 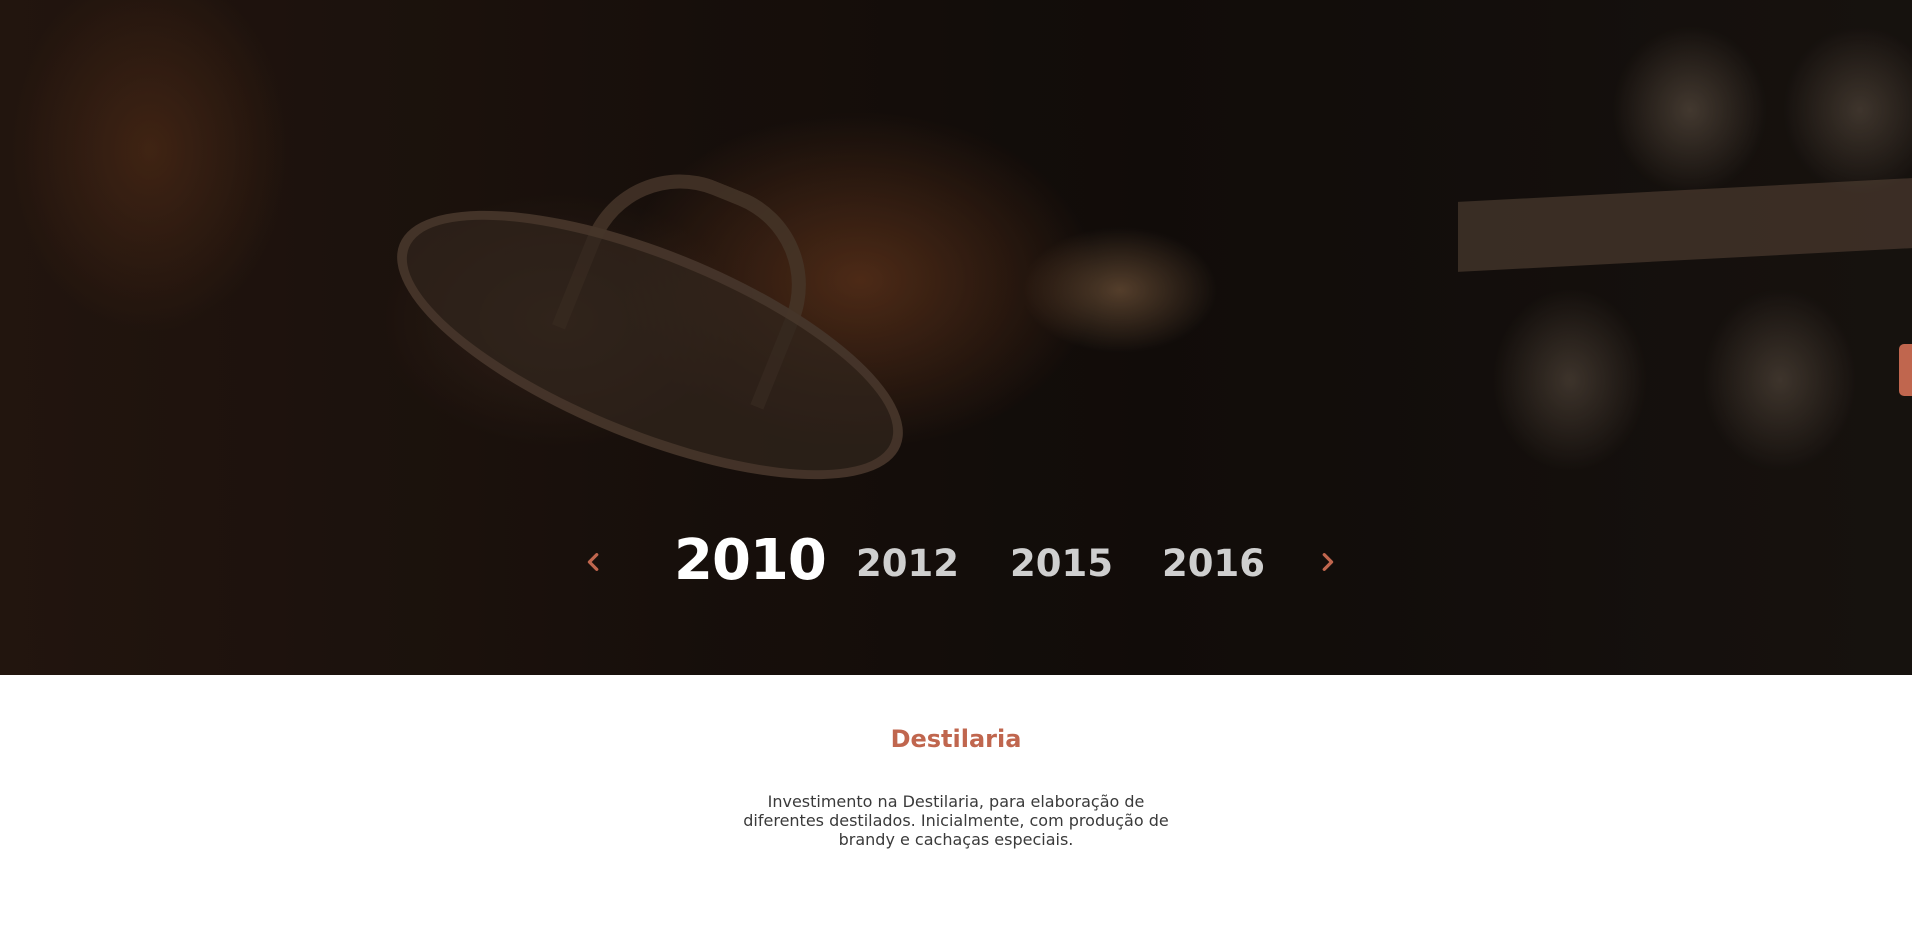 I want to click on chevron-right-icon, so click(x=1328, y=562).